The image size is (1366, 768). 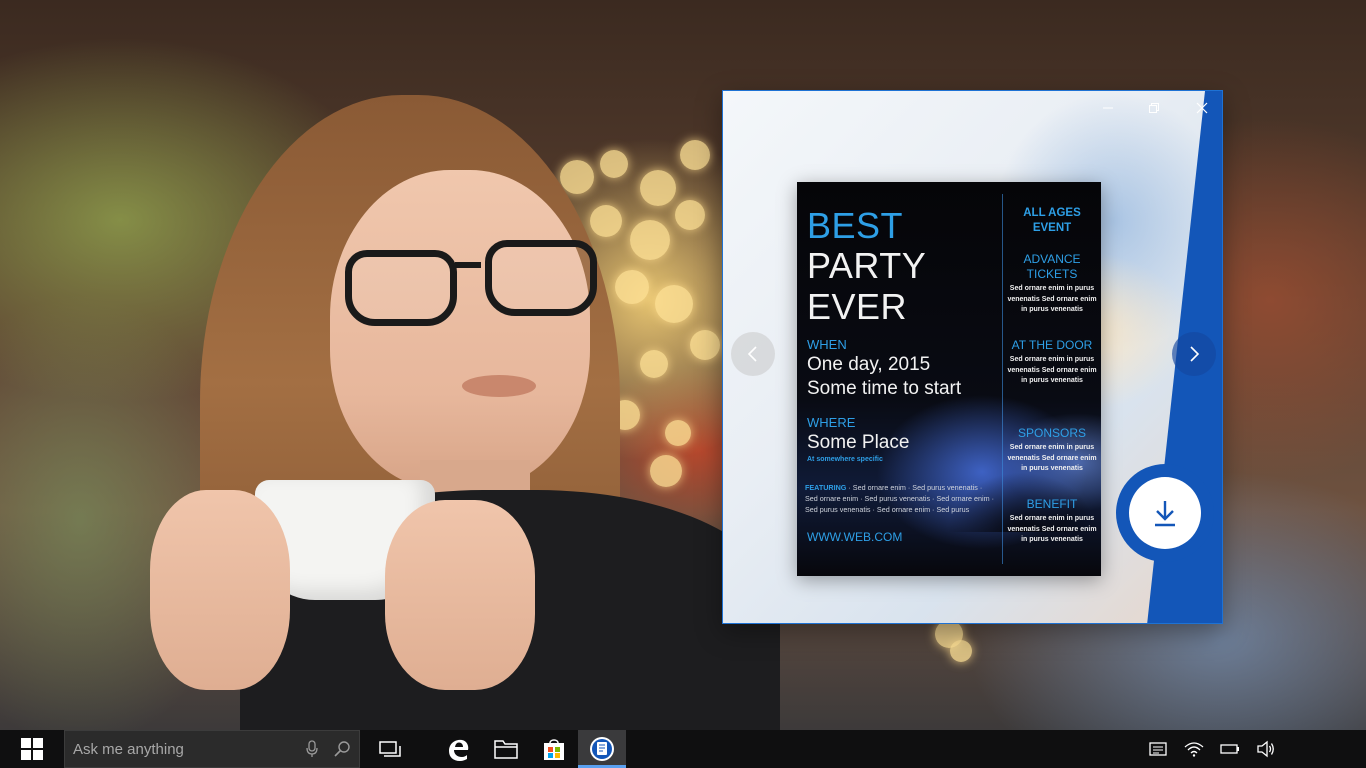 I want to click on microphone-icon, so click(x=312, y=749).